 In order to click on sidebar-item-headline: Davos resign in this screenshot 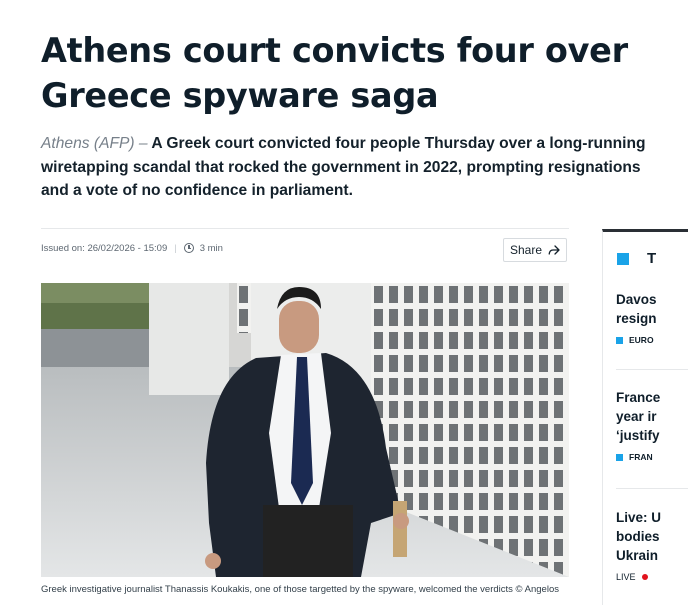, I will do `click(652, 309)`.